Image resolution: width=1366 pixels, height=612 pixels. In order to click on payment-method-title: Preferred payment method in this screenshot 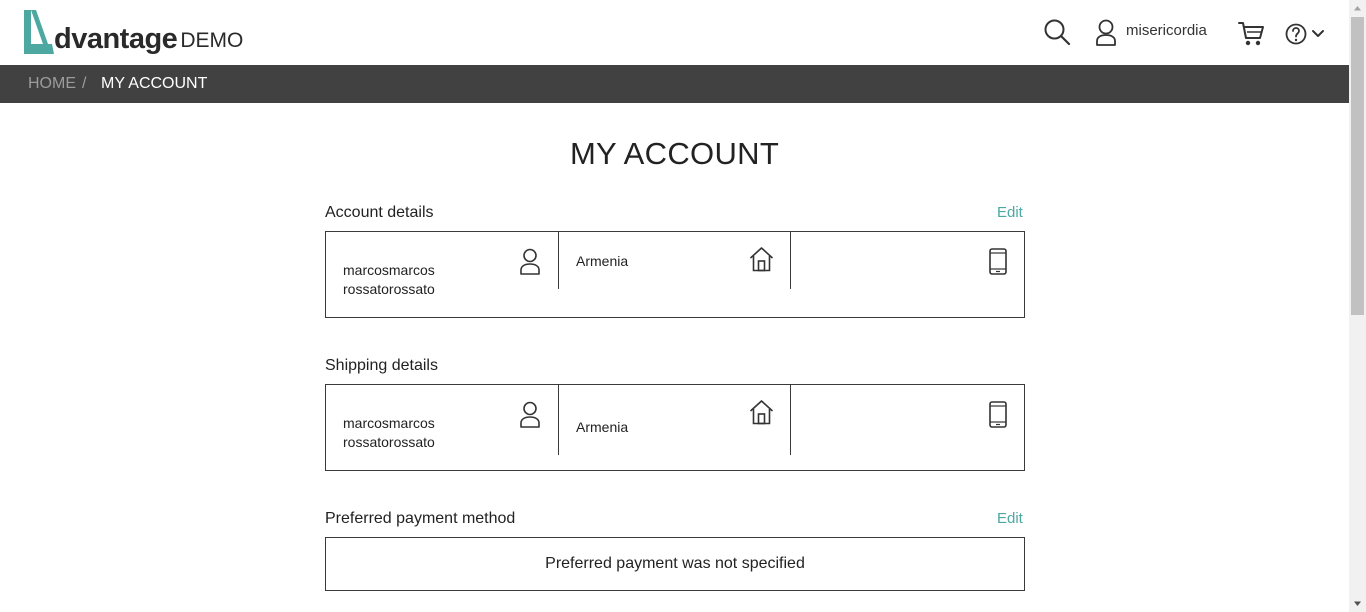, I will do `click(420, 518)`.